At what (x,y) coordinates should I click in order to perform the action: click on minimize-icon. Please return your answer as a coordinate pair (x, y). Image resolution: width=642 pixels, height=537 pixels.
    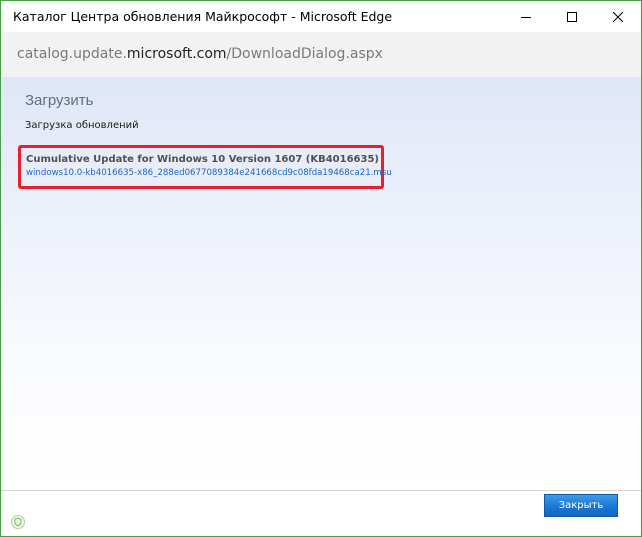
    Looking at the image, I should click on (526, 17).